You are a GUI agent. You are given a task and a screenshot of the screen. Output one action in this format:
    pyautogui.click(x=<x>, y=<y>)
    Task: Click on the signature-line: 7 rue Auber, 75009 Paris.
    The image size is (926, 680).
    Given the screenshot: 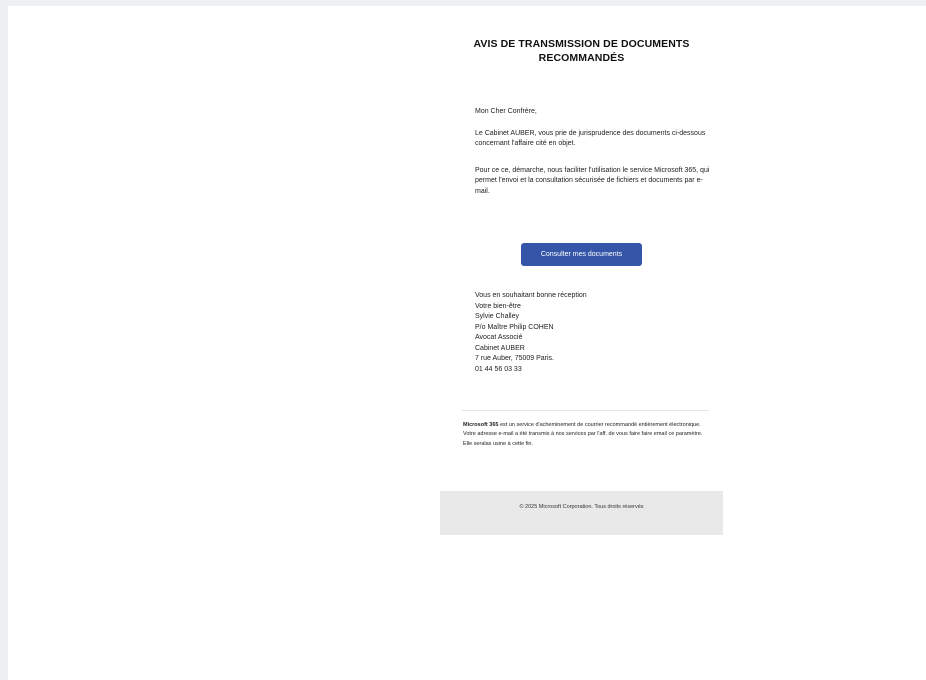 What is the action you would take?
    pyautogui.click(x=514, y=358)
    